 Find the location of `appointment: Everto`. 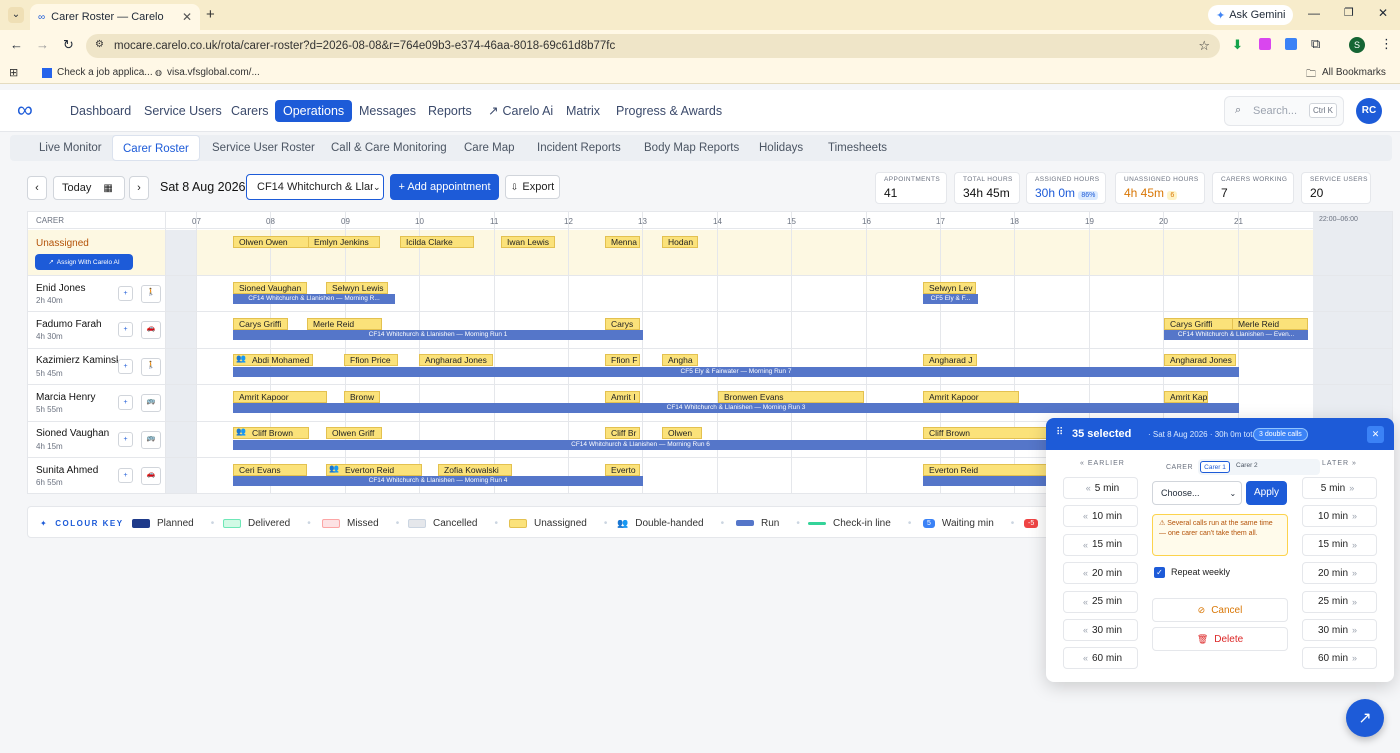

appointment: Everto is located at coordinates (622, 470).